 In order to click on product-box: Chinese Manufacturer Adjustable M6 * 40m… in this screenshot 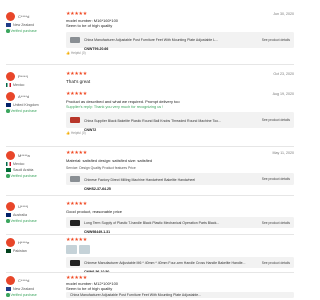, I will do `click(180, 265)`.